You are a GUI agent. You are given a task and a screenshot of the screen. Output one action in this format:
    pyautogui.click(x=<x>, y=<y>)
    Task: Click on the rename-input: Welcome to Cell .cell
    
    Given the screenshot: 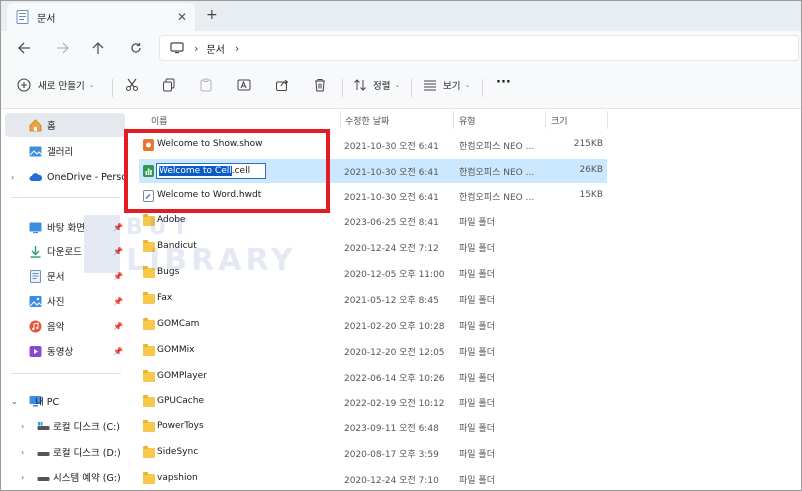 What is the action you would take?
    pyautogui.click(x=211, y=171)
    